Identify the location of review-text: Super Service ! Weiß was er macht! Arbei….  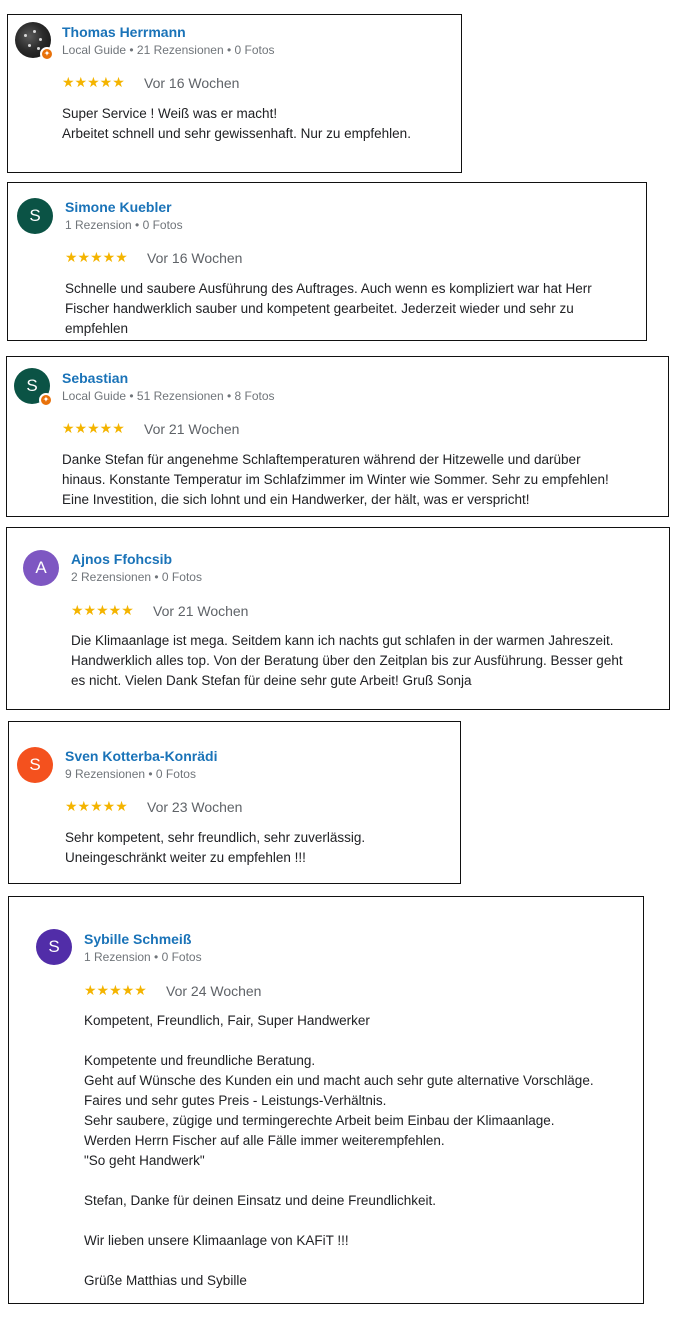
(236, 123).